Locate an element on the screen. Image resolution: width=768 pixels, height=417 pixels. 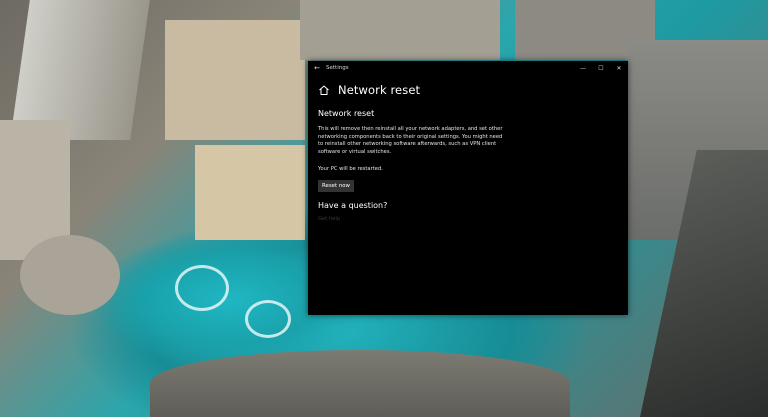
home-icon is located at coordinates (324, 90).